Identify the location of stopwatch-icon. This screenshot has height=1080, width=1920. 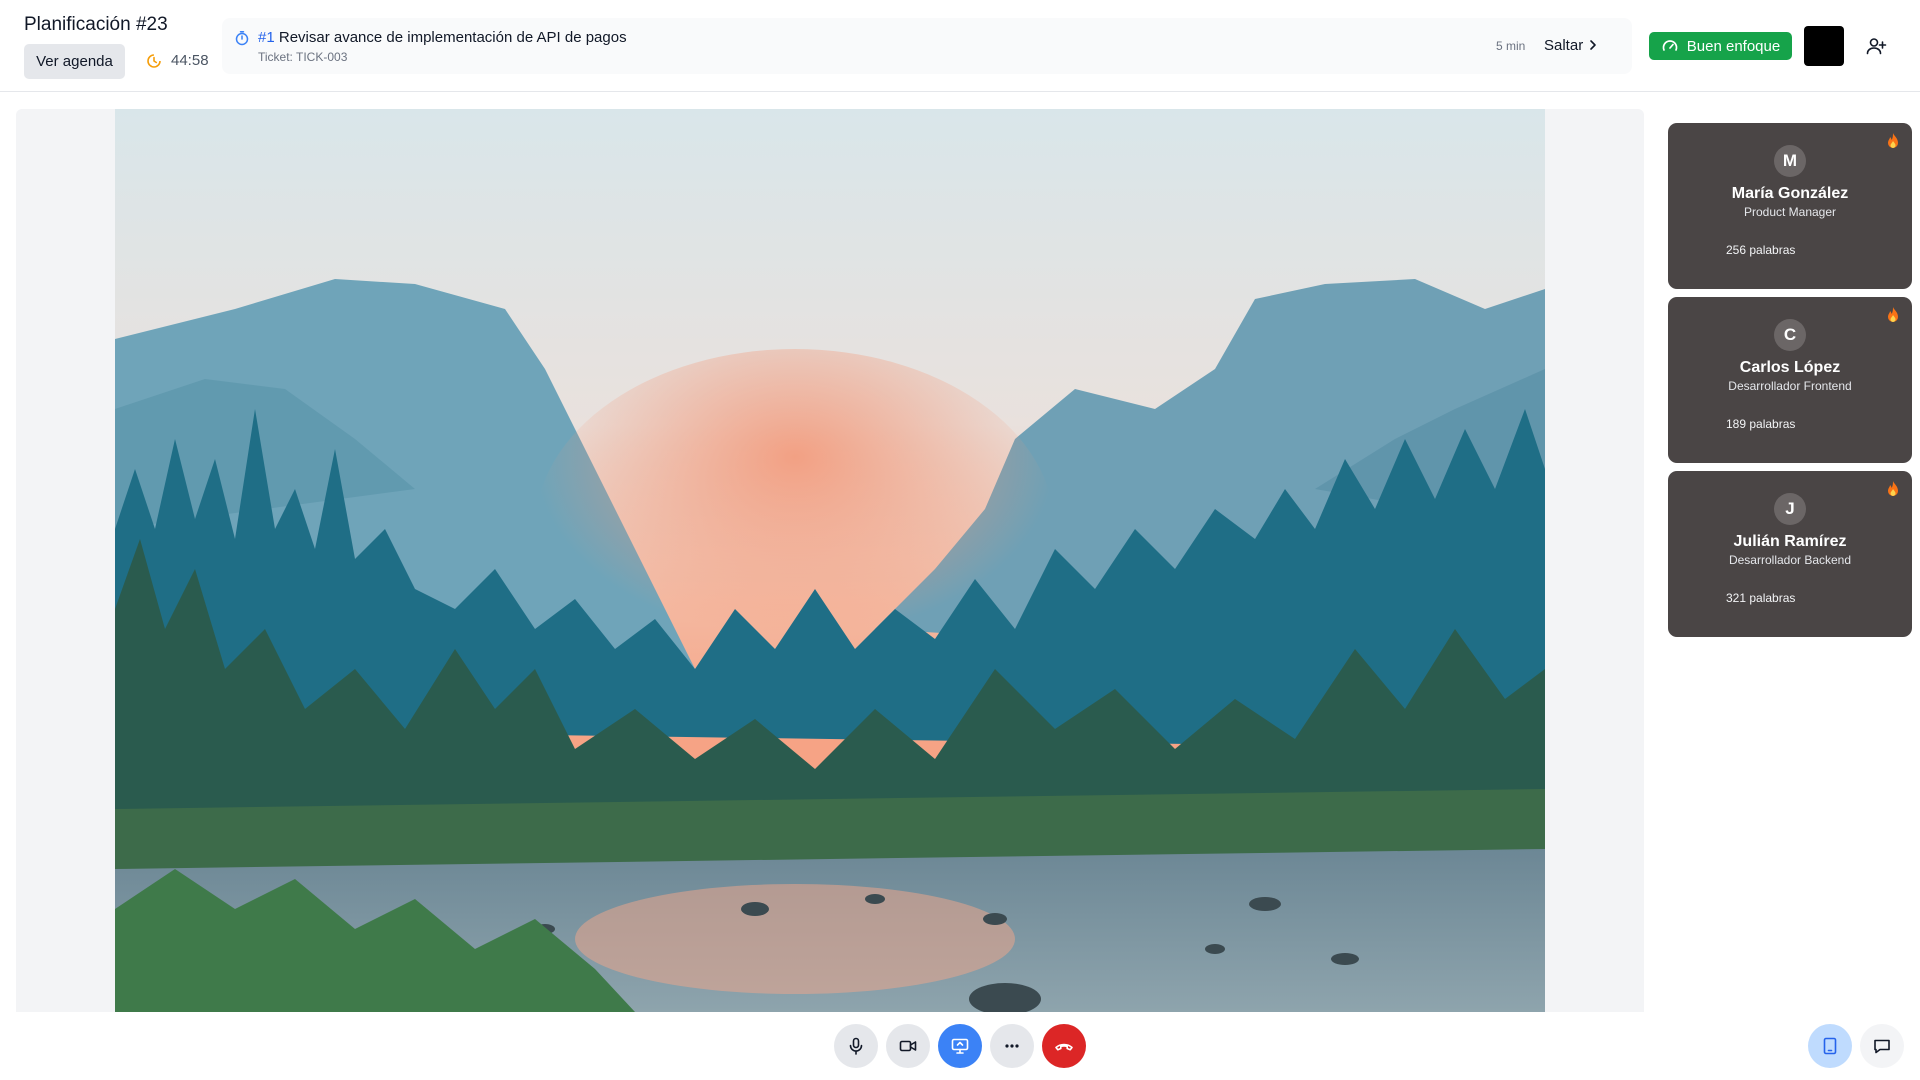
(242, 38).